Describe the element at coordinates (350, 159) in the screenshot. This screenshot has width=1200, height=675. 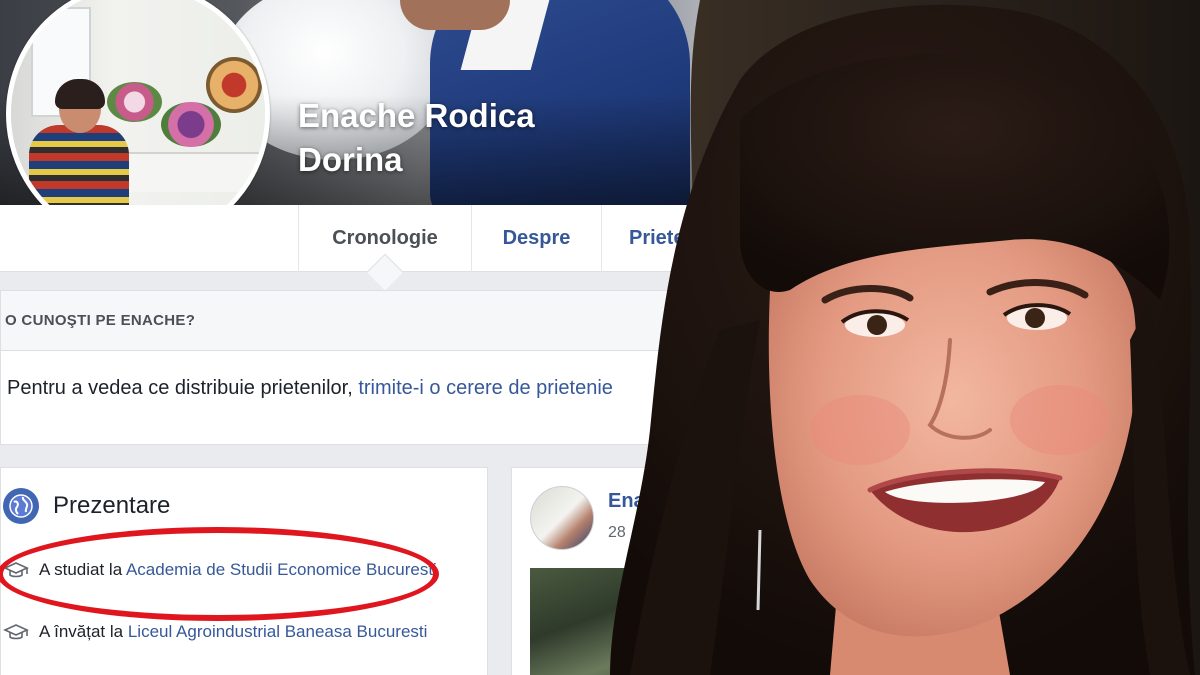
I see `profile-name-line2: Dorina` at that location.